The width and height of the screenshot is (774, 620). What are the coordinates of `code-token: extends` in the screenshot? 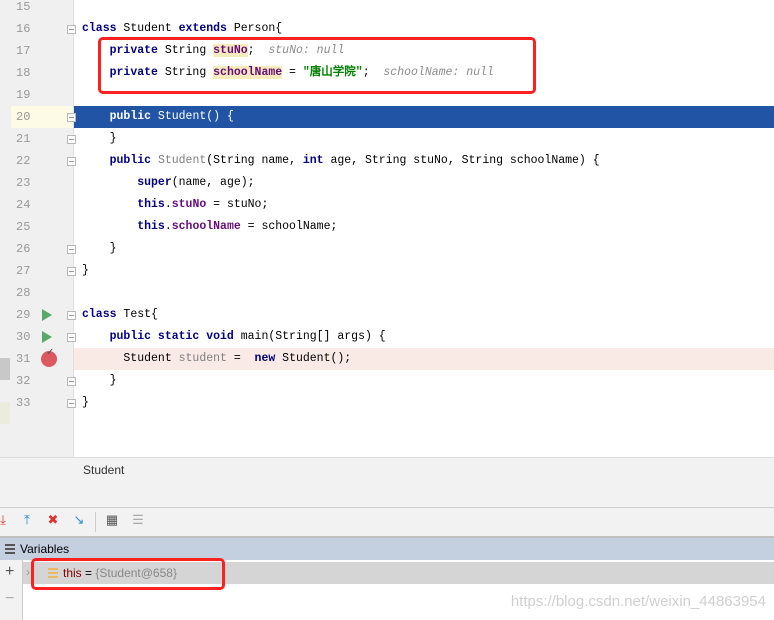 It's located at (202, 28).